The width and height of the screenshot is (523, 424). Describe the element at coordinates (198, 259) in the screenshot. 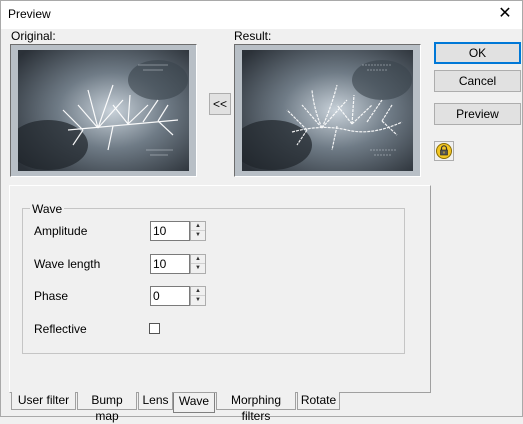

I see `wave-length-up-arrow-icon: ▲` at that location.